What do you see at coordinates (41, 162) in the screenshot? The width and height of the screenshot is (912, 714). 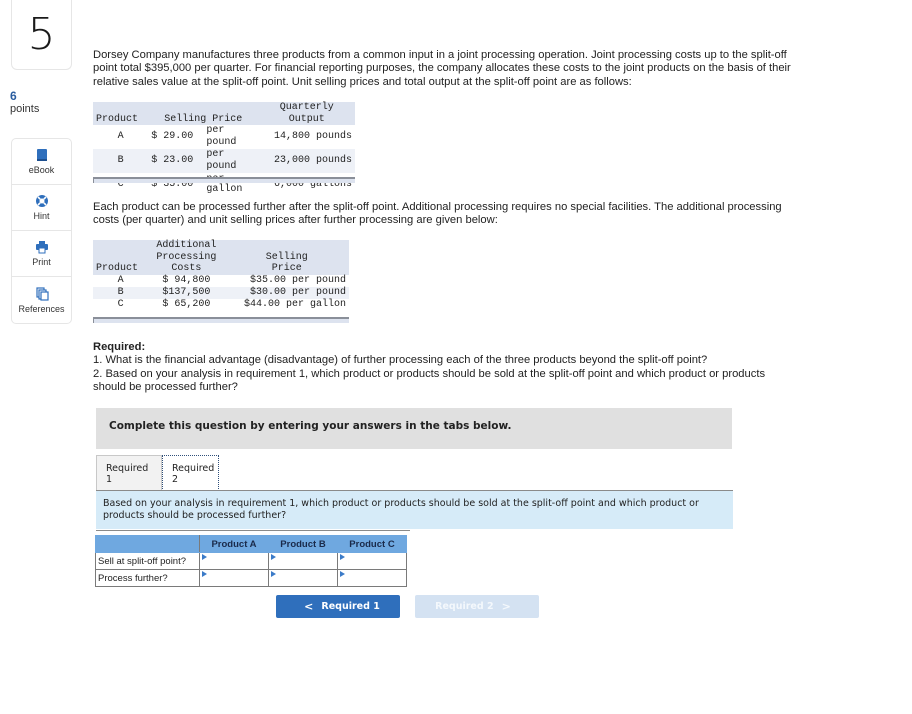 I see `ebook-button: eBook` at bounding box center [41, 162].